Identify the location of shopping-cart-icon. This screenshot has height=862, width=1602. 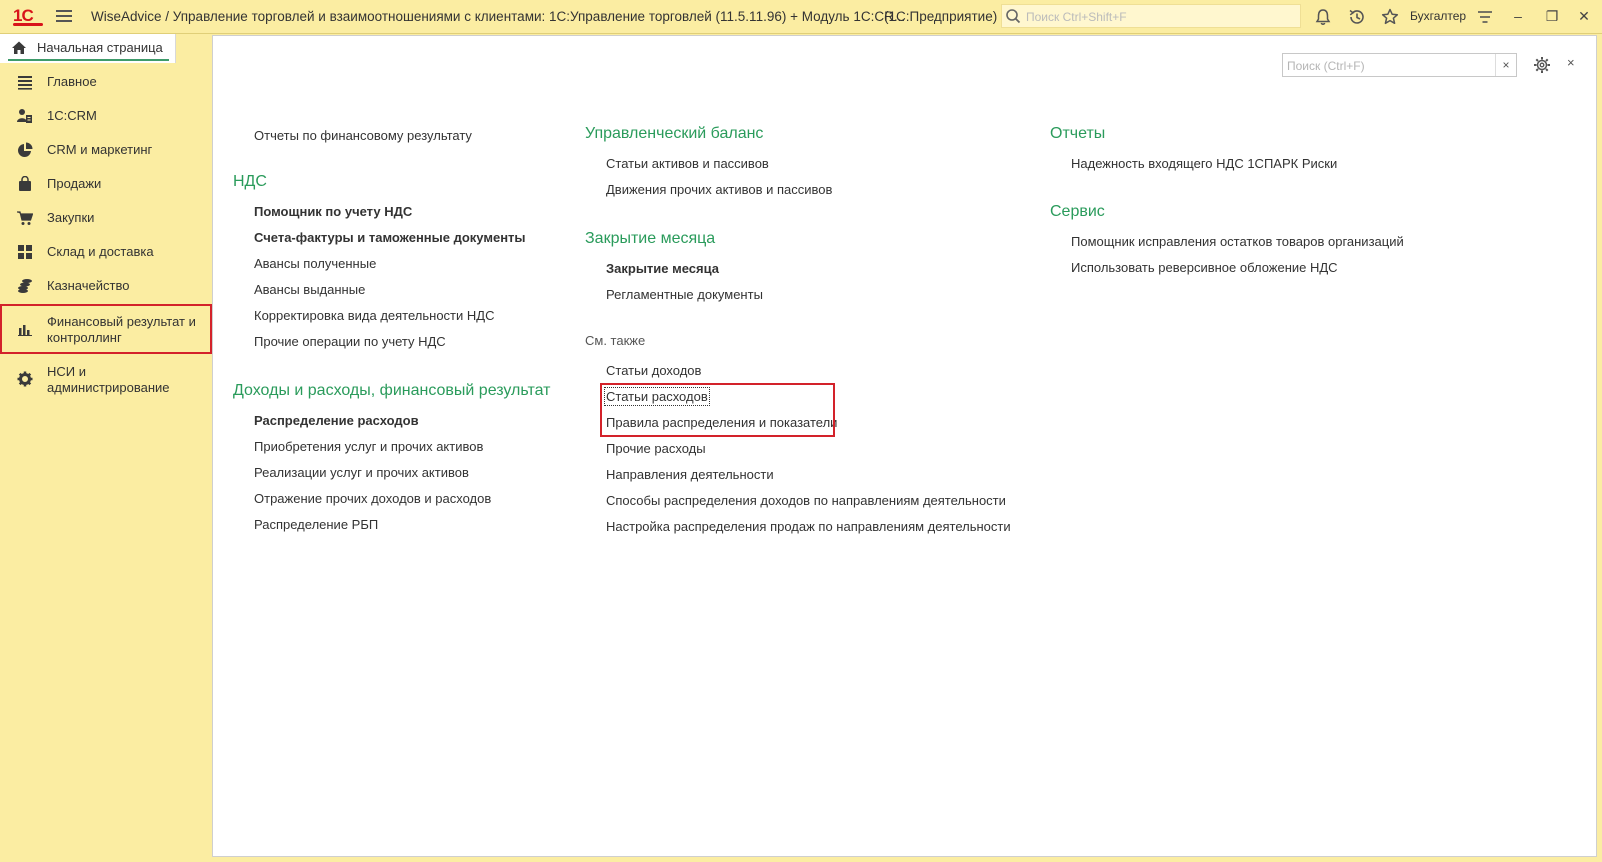
(25, 218).